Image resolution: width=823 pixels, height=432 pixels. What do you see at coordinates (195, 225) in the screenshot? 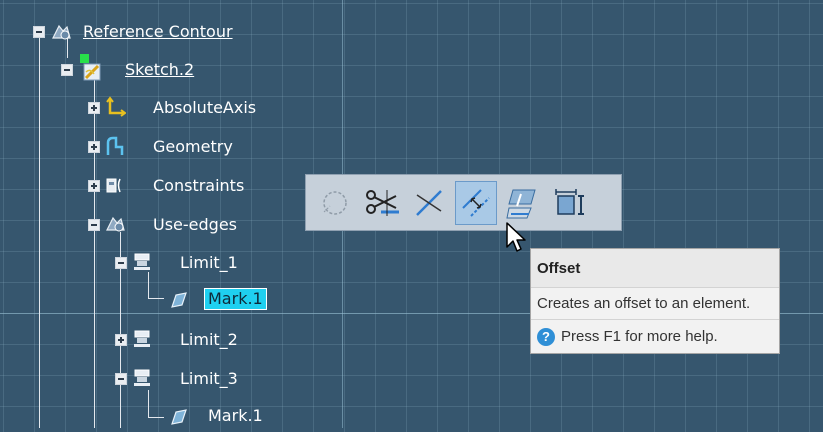
I see `tree-item-use-edges: Use-edges` at bounding box center [195, 225].